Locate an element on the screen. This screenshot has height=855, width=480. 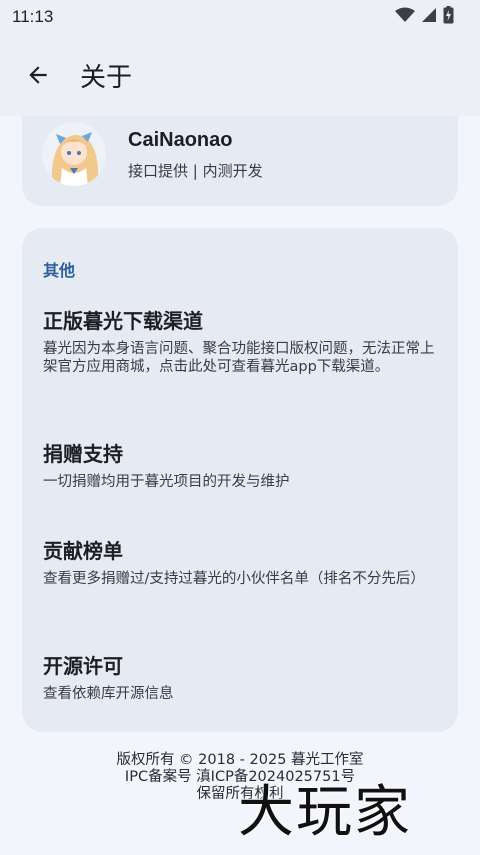
item-title: 捐赠支持 is located at coordinates (83, 454).